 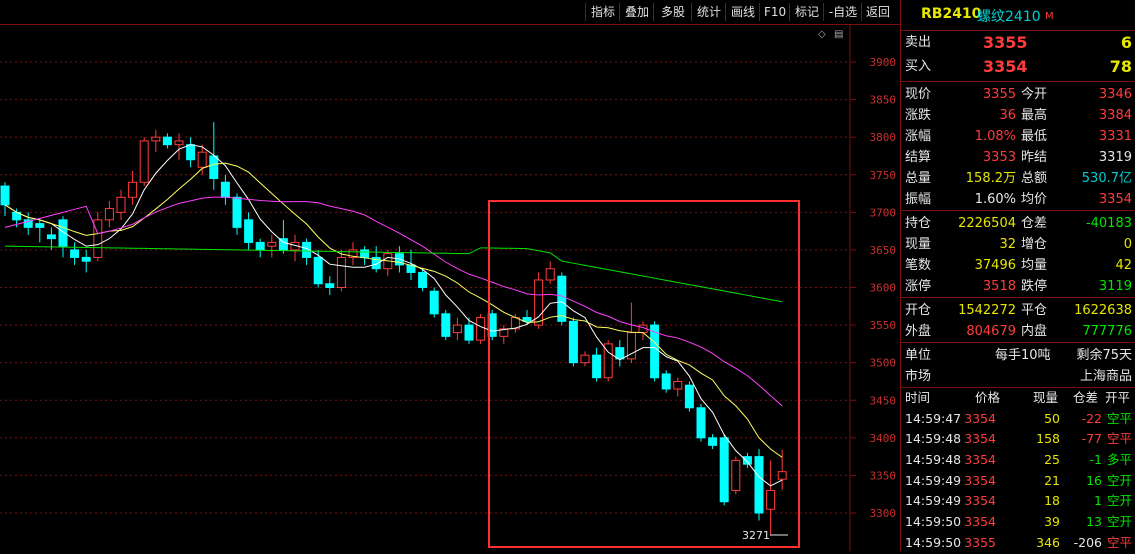 I want to click on quote-row: 现价 3355 今开 3346, so click(x=1018, y=94).